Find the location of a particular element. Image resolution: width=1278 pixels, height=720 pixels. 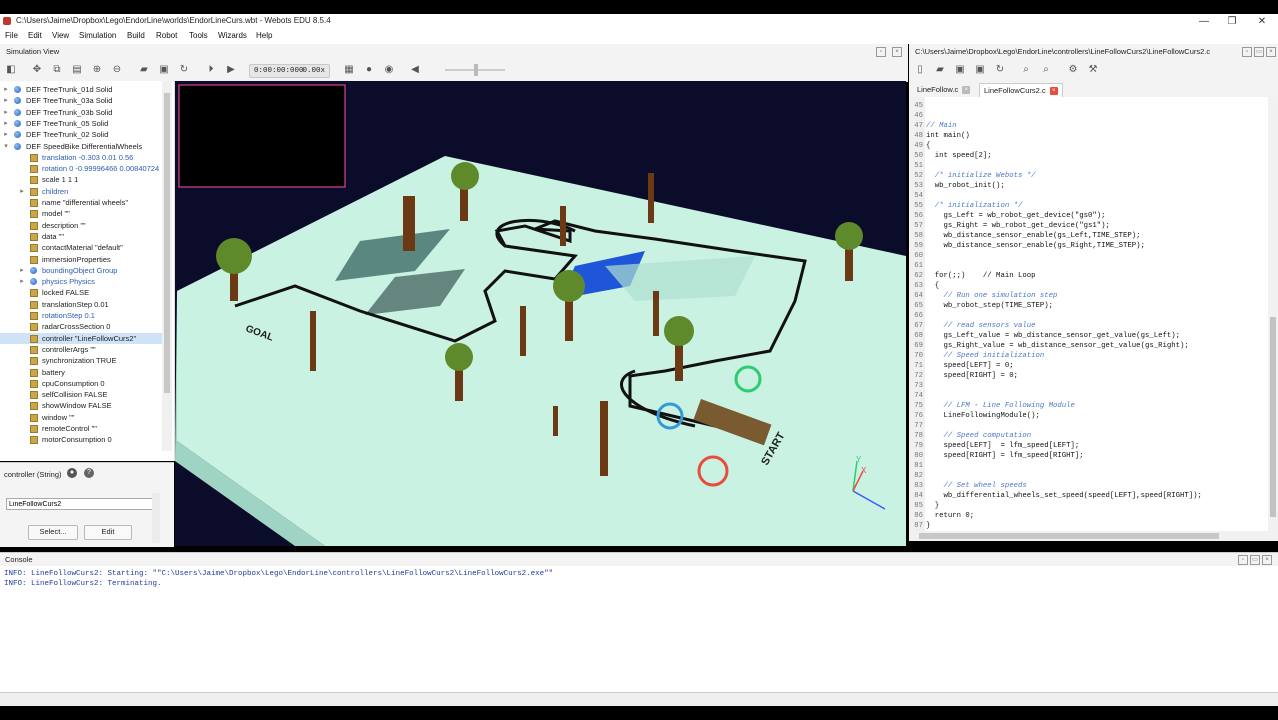

sound-icon: ◀ is located at coordinates (415, 70).